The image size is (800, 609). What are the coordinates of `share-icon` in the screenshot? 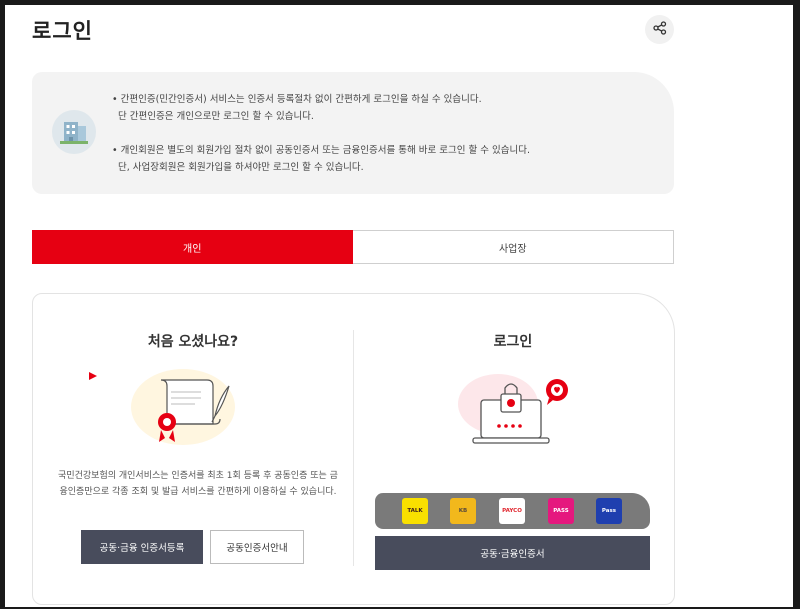 It's located at (659, 29).